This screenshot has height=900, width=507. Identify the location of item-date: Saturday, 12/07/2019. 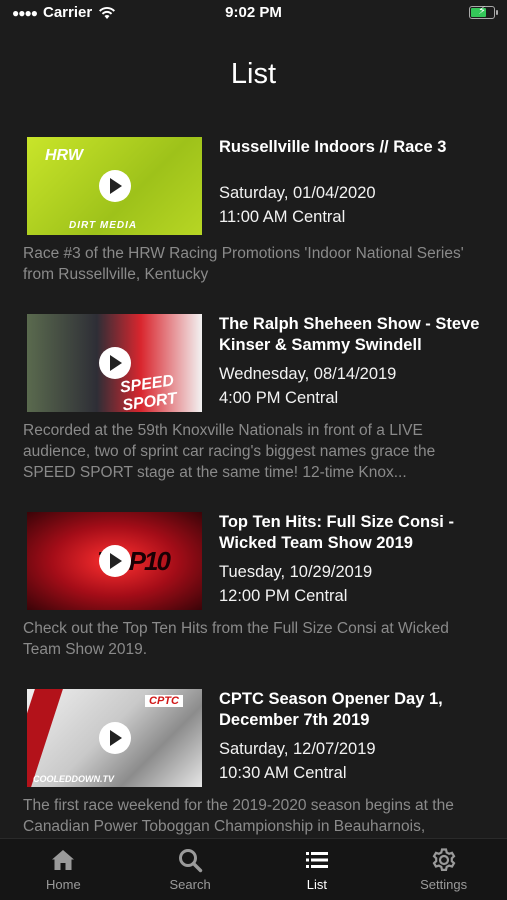
(297, 749).